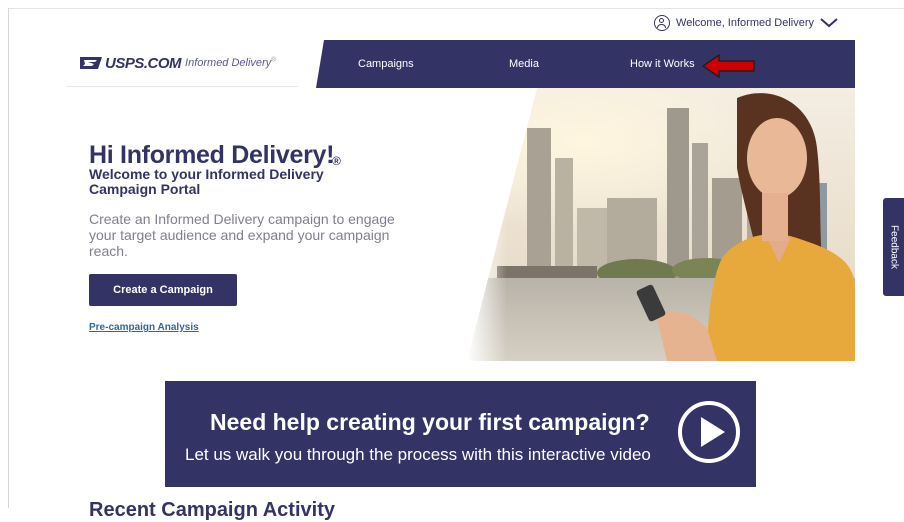 This screenshot has height=522, width=904. What do you see at coordinates (456, 8) in the screenshot?
I see `top-border` at bounding box center [456, 8].